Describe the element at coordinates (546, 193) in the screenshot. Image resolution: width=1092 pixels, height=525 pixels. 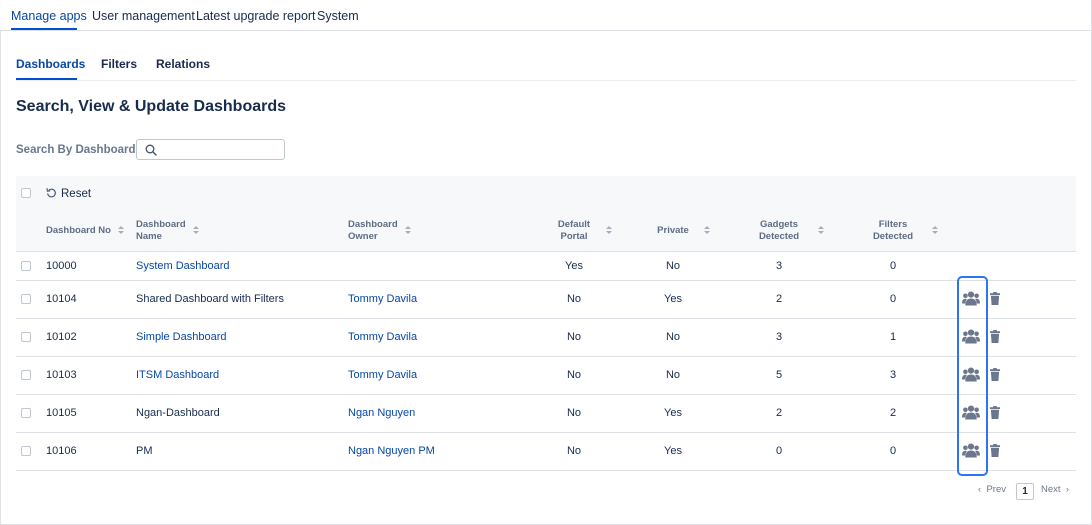
I see `table-toolbar: Reset` at that location.